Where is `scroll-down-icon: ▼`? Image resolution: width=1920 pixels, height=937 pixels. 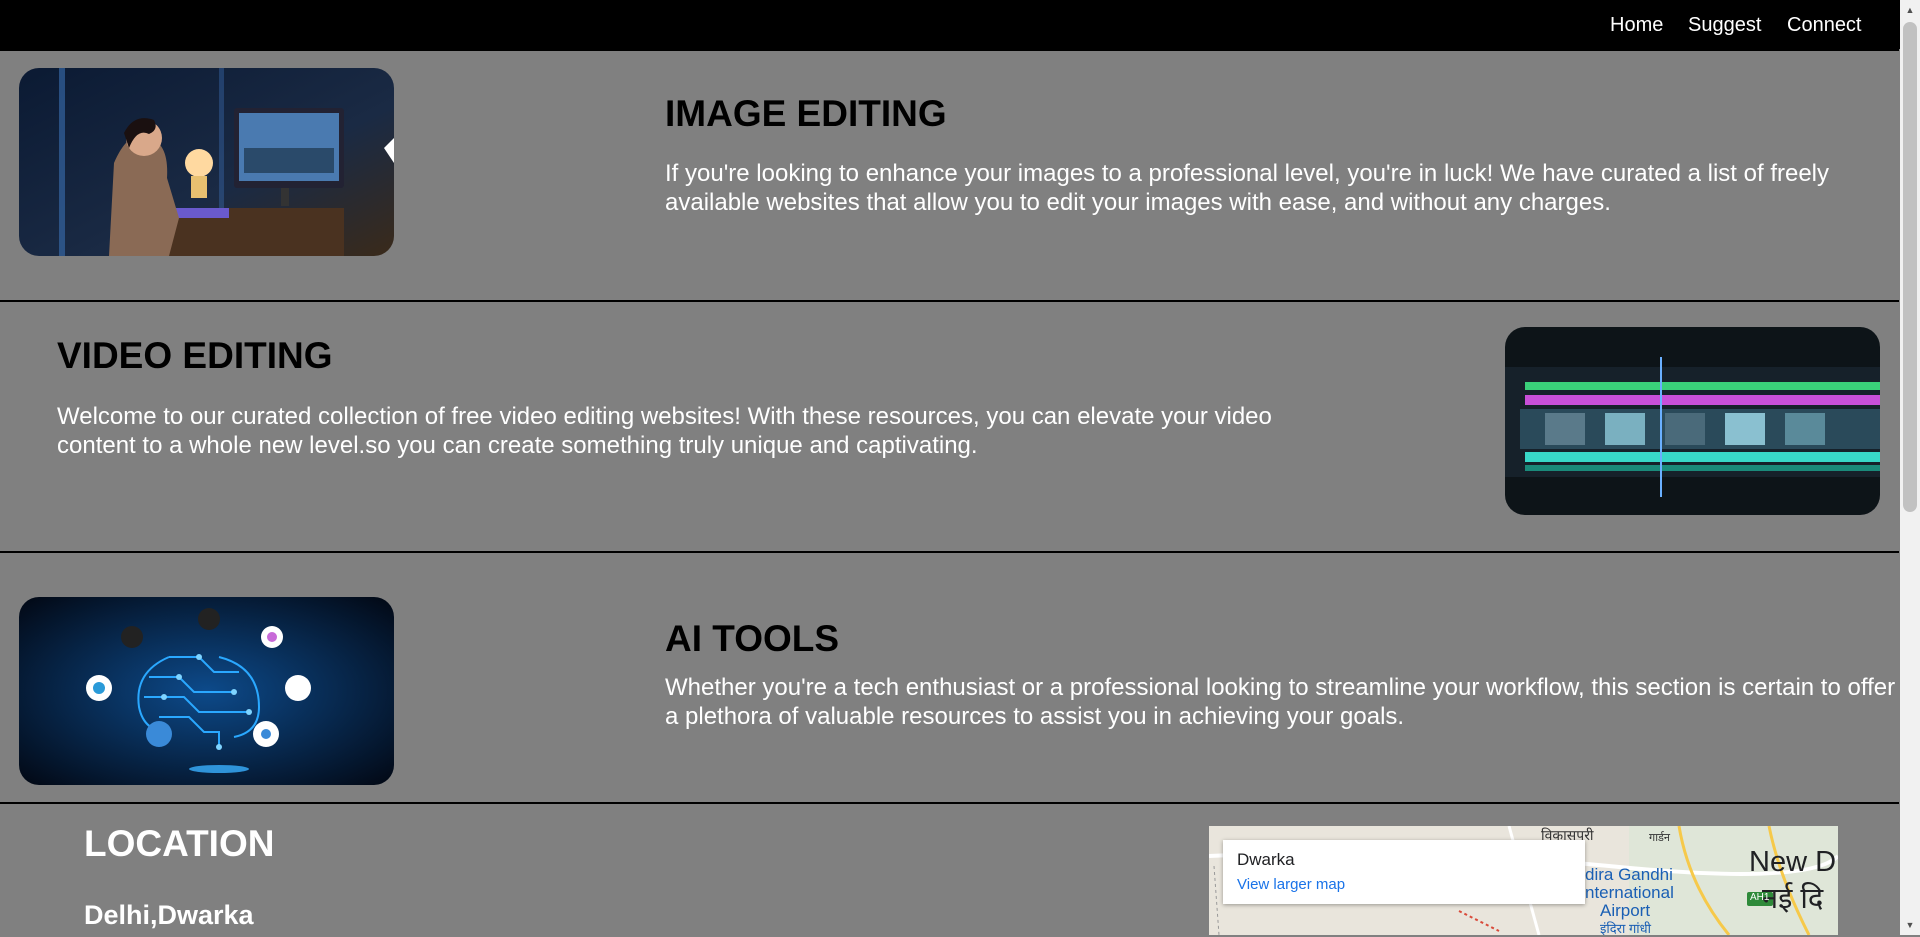 scroll-down-icon: ▼ is located at coordinates (1910, 925).